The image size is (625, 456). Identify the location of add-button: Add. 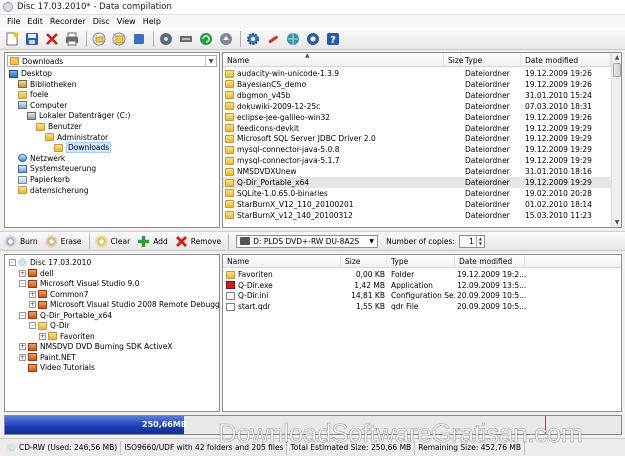
(152, 241).